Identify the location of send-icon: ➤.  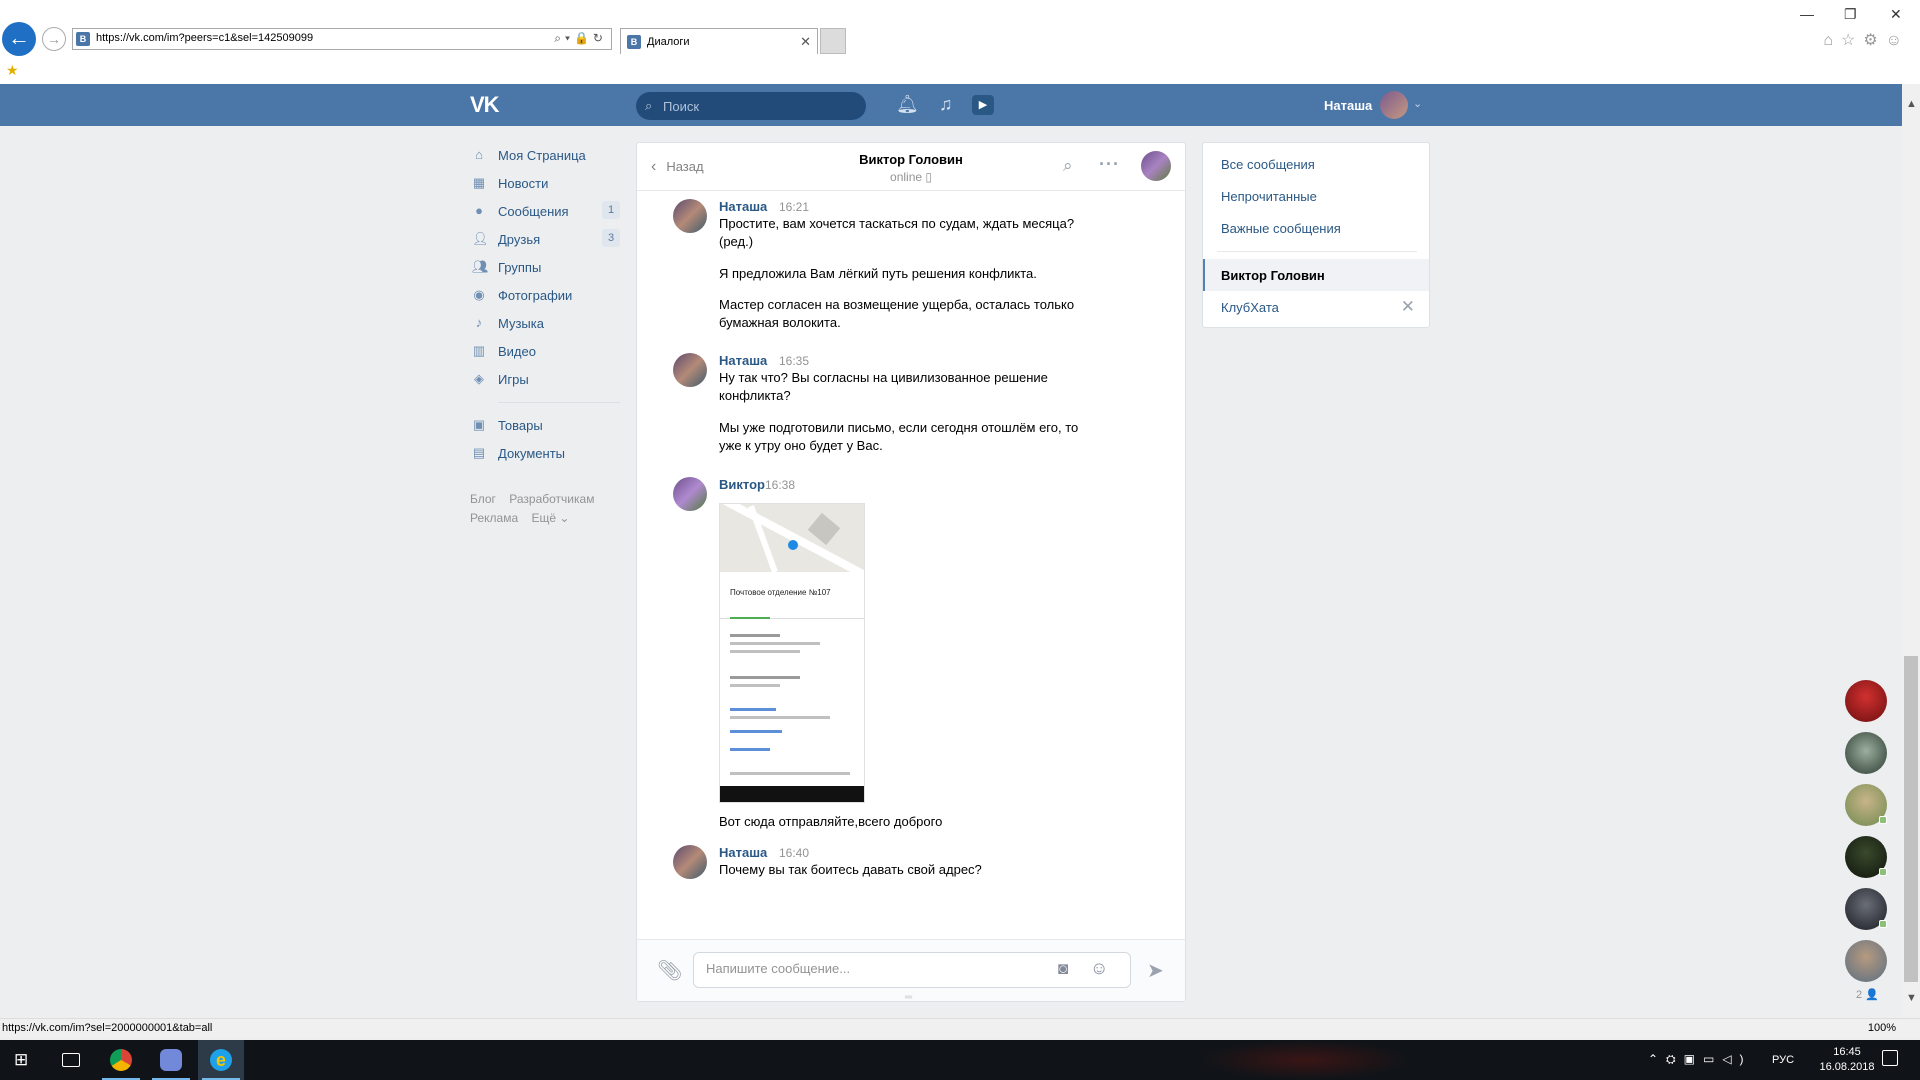
(1155, 970).